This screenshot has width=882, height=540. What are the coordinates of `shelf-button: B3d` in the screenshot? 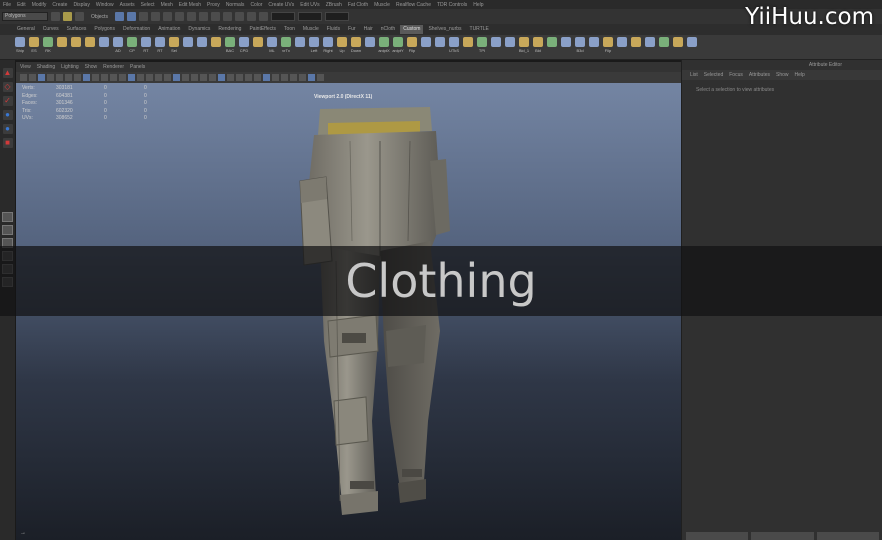 It's located at (580, 45).